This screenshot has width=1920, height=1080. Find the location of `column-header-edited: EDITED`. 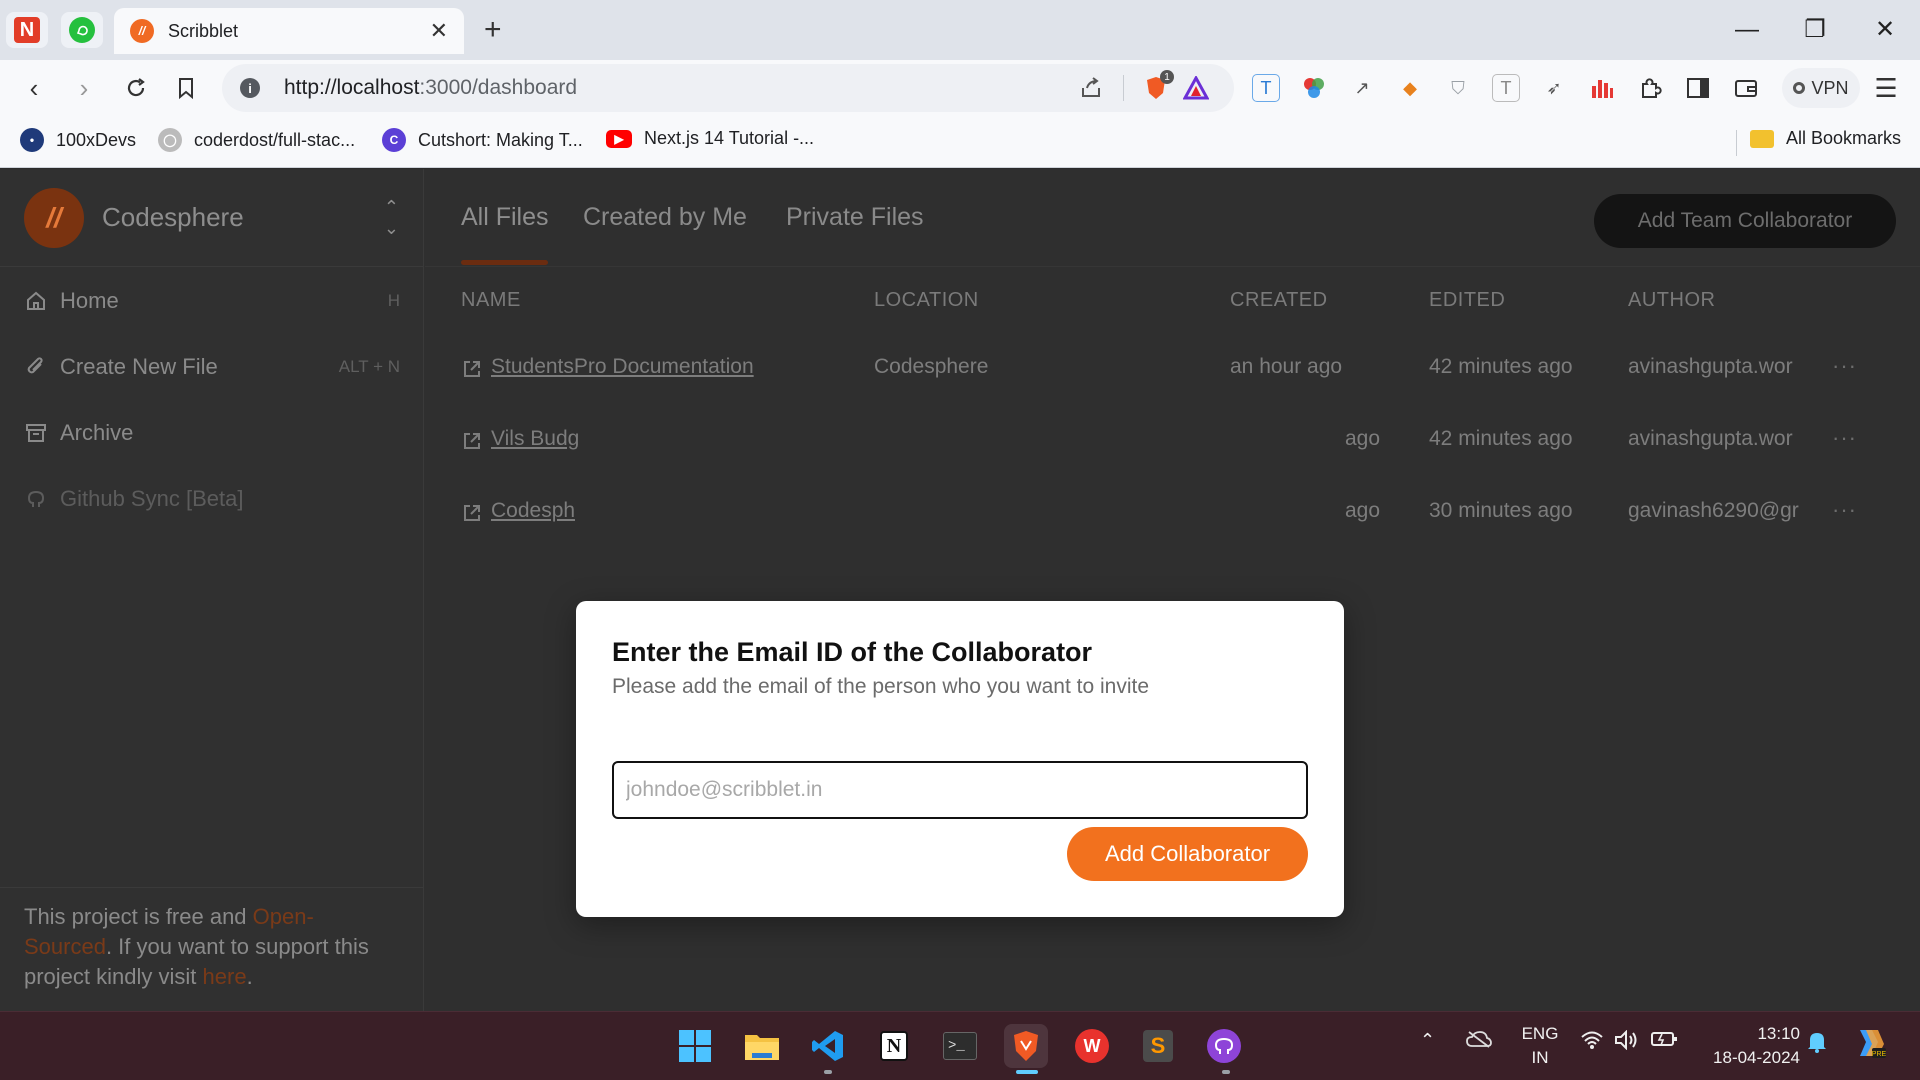

column-header-edited: EDITED is located at coordinates (1467, 300).